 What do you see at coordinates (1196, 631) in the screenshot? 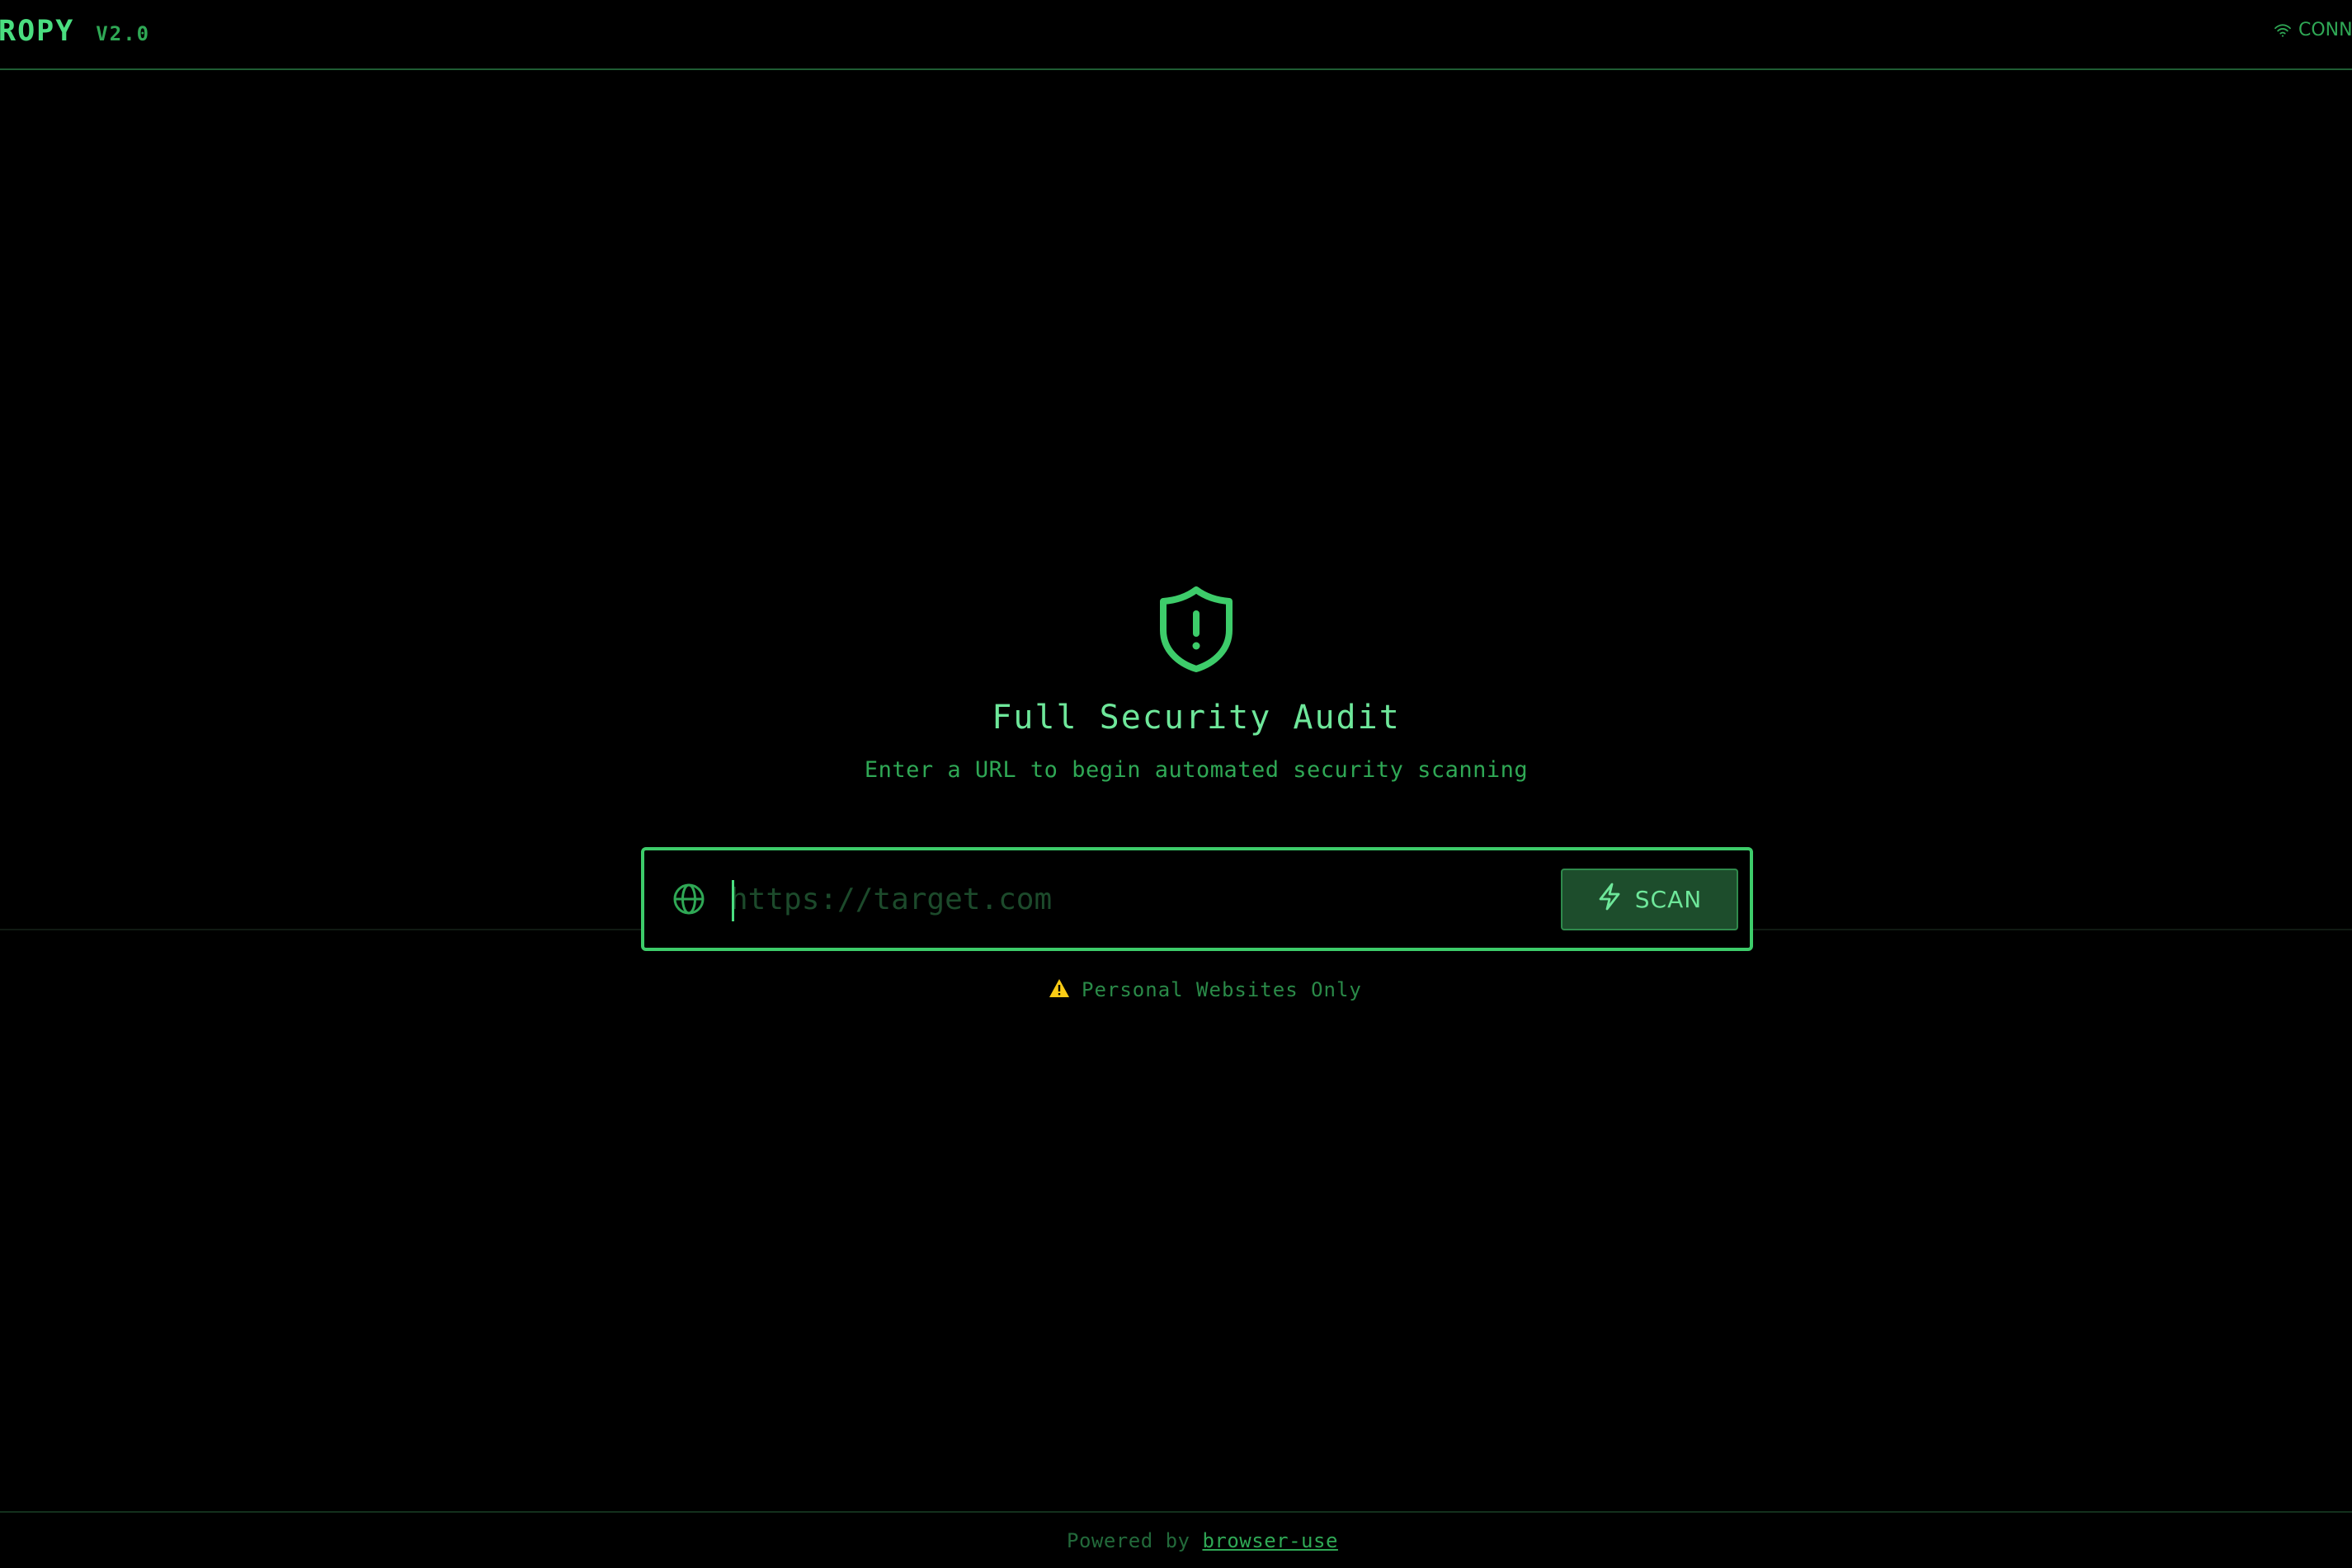
I see `shield-alert-icon` at bounding box center [1196, 631].